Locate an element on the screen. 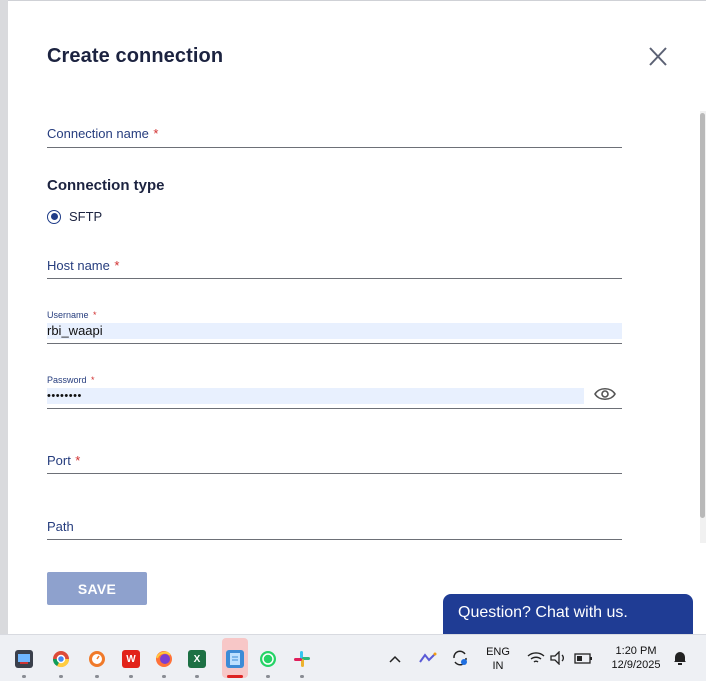 The image size is (706, 681). wifi-icon is located at coordinates (536, 657).